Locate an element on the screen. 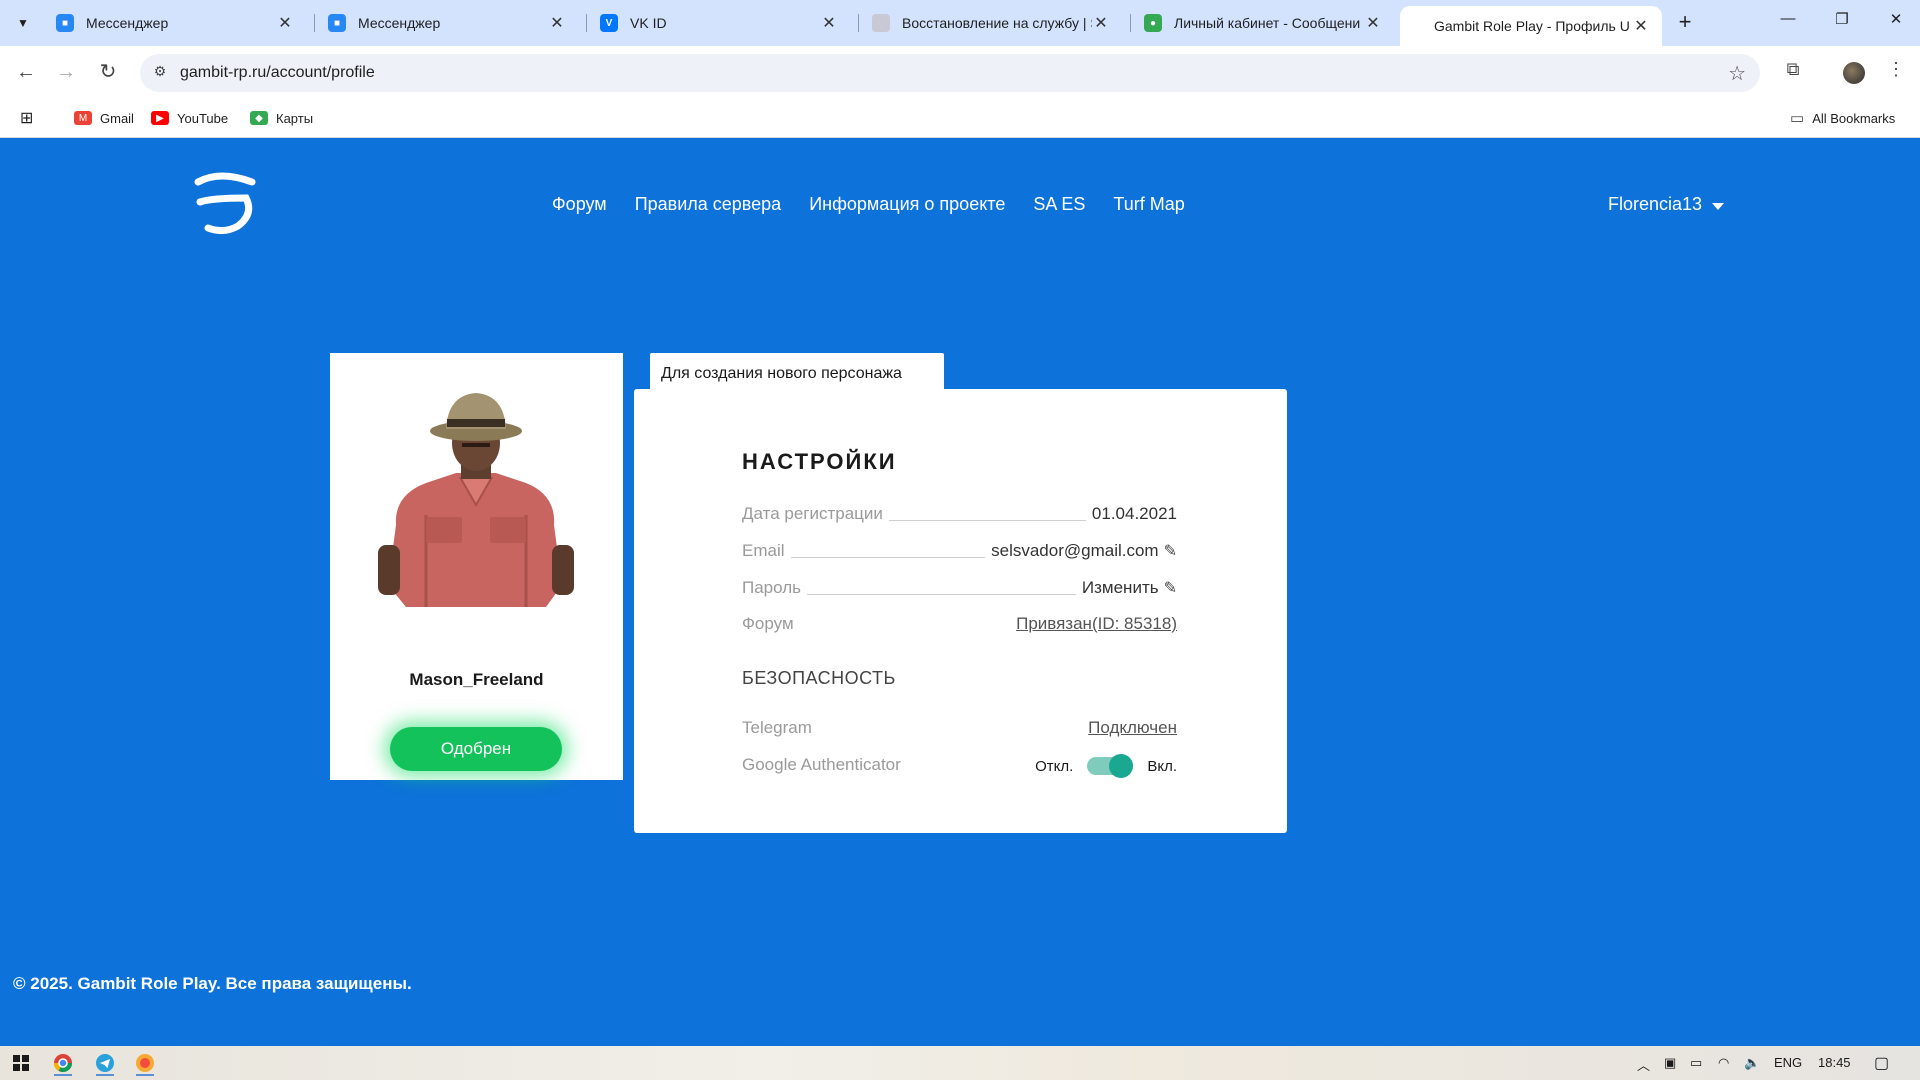 Image resolution: width=1920 pixels, height=1080 pixels. apps-grid-icon: ⊞ is located at coordinates (26, 118).